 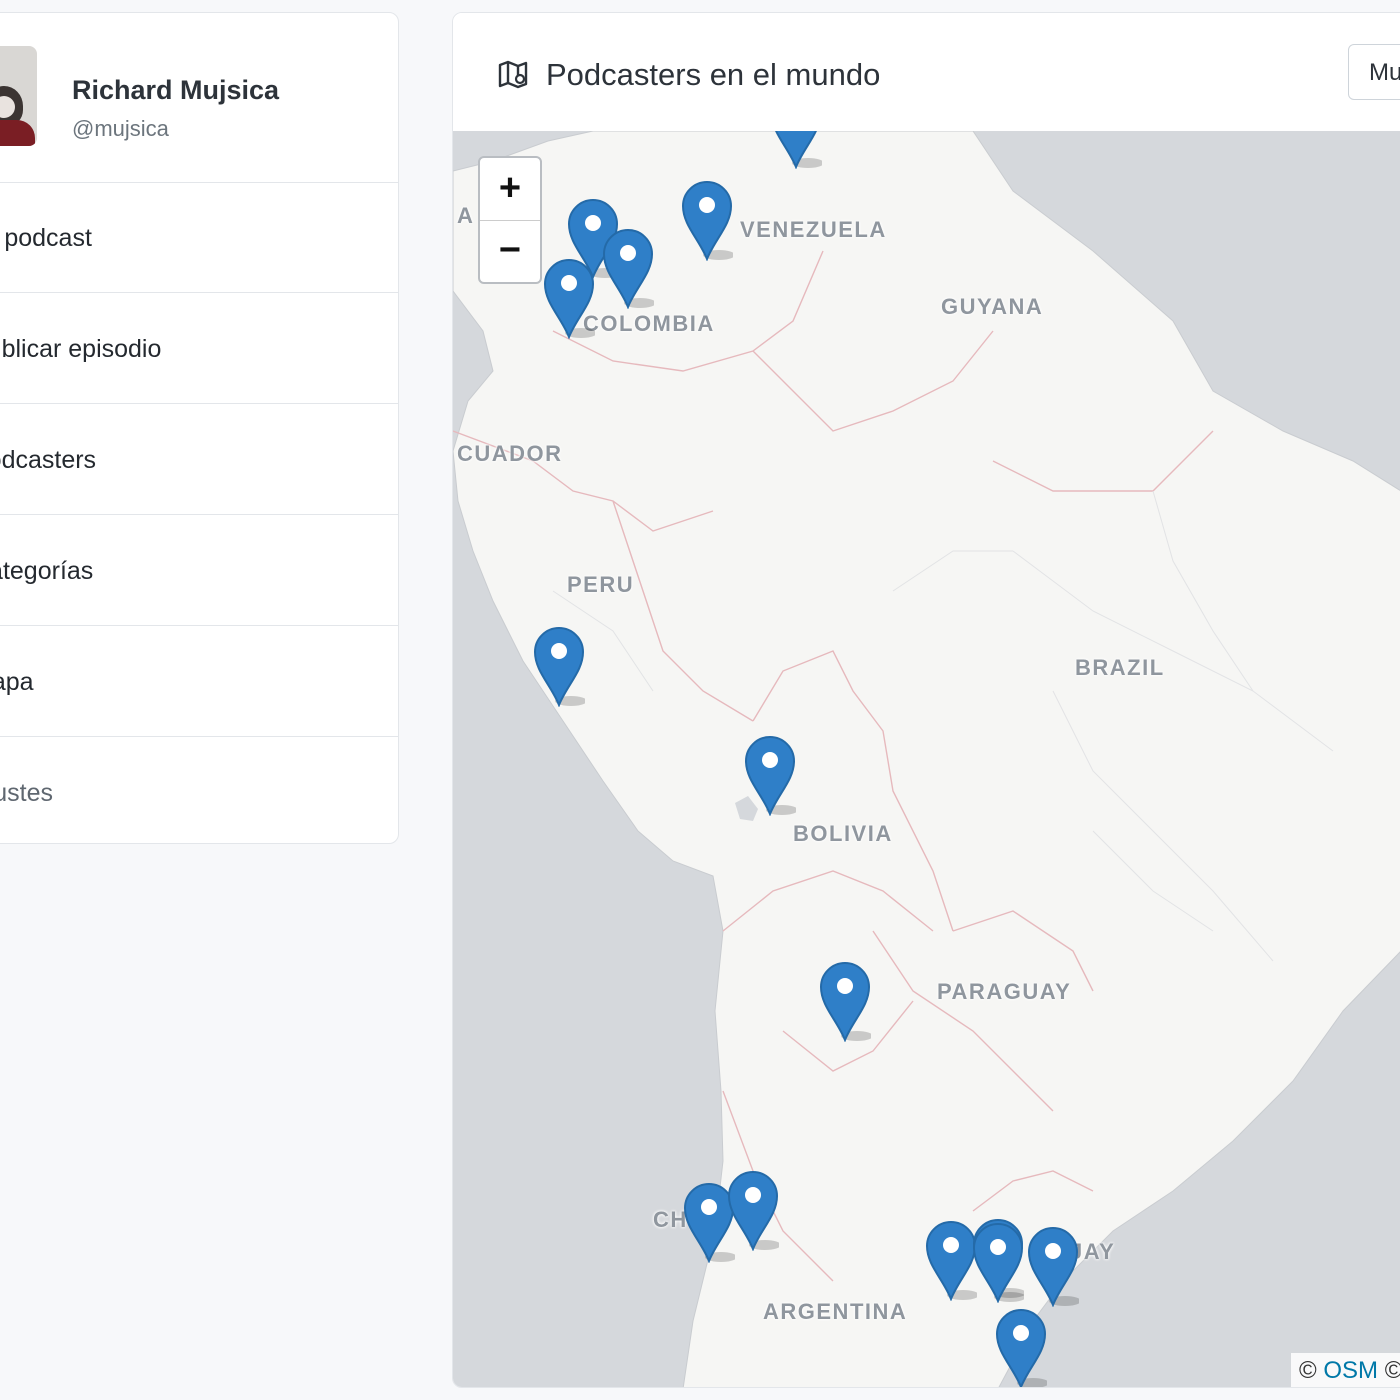 What do you see at coordinates (120, 128) in the screenshot?
I see `user-handle: @mujsica` at bounding box center [120, 128].